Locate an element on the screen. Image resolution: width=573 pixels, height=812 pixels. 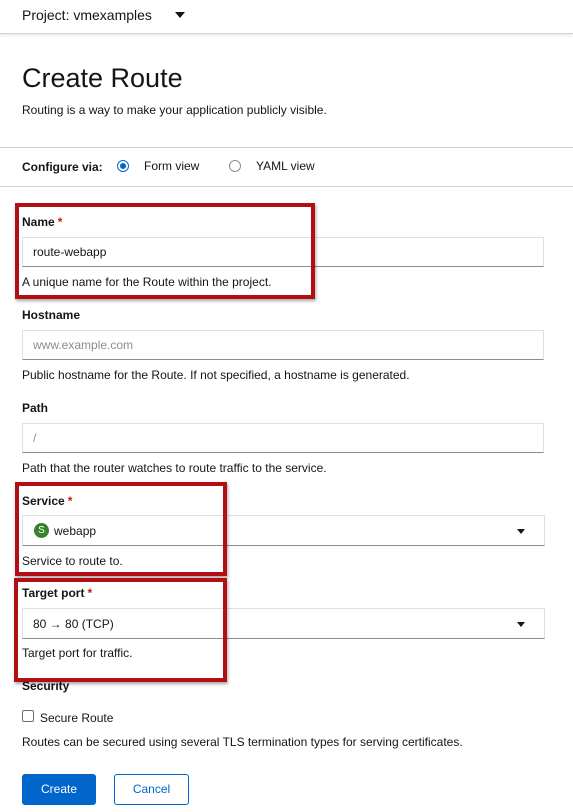
configure-via-bar: Configure via: Form view YAML view is located at coordinates (286, 167).